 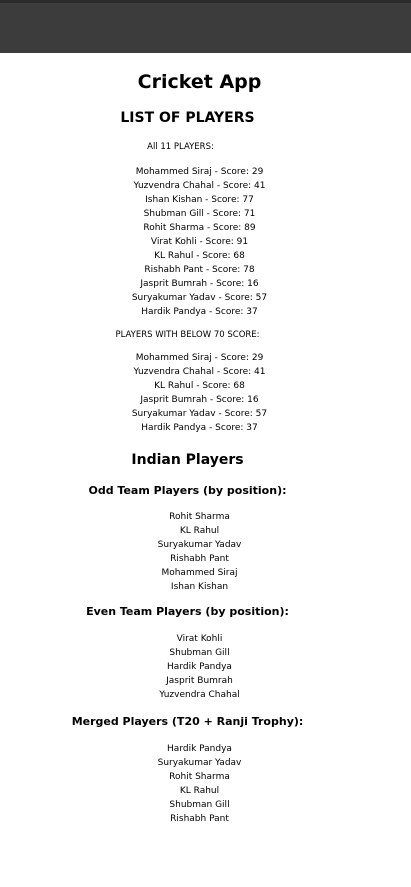 What do you see at coordinates (199, 639) in the screenshot?
I see `player-list-item: Virat Kohli` at bounding box center [199, 639].